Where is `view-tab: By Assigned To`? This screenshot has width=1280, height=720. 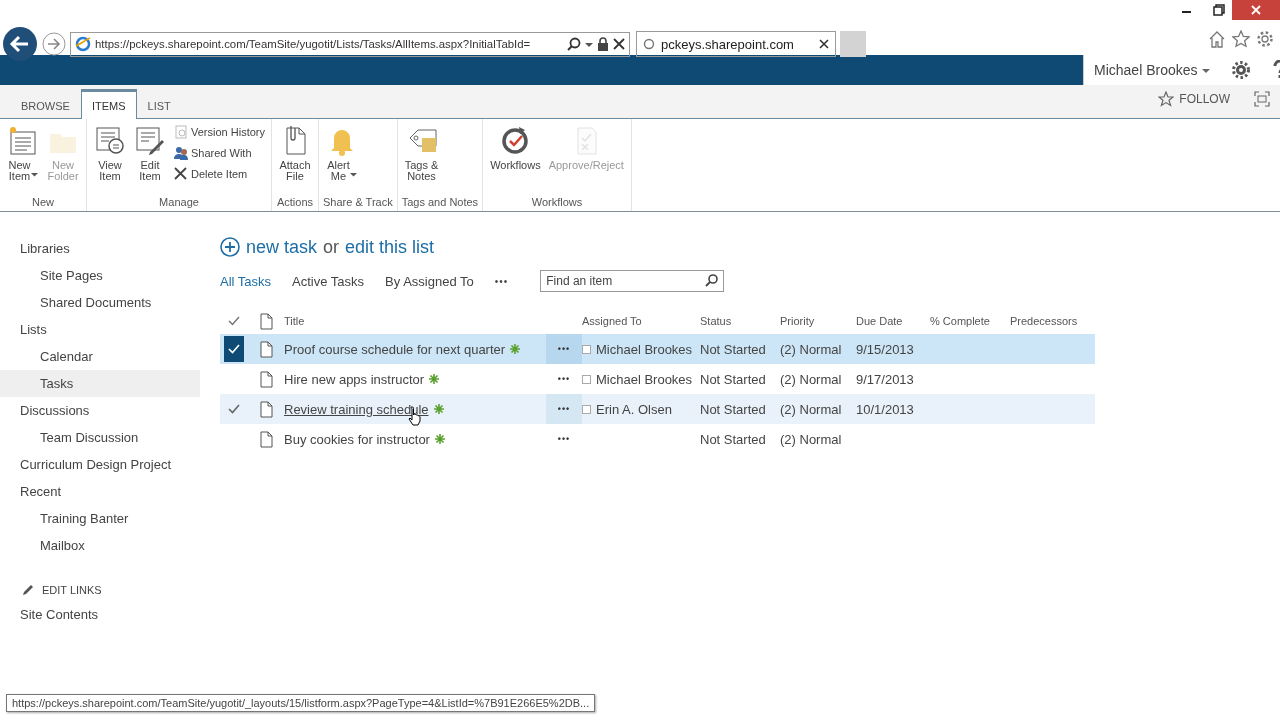 view-tab: By Assigned To is located at coordinates (429, 281).